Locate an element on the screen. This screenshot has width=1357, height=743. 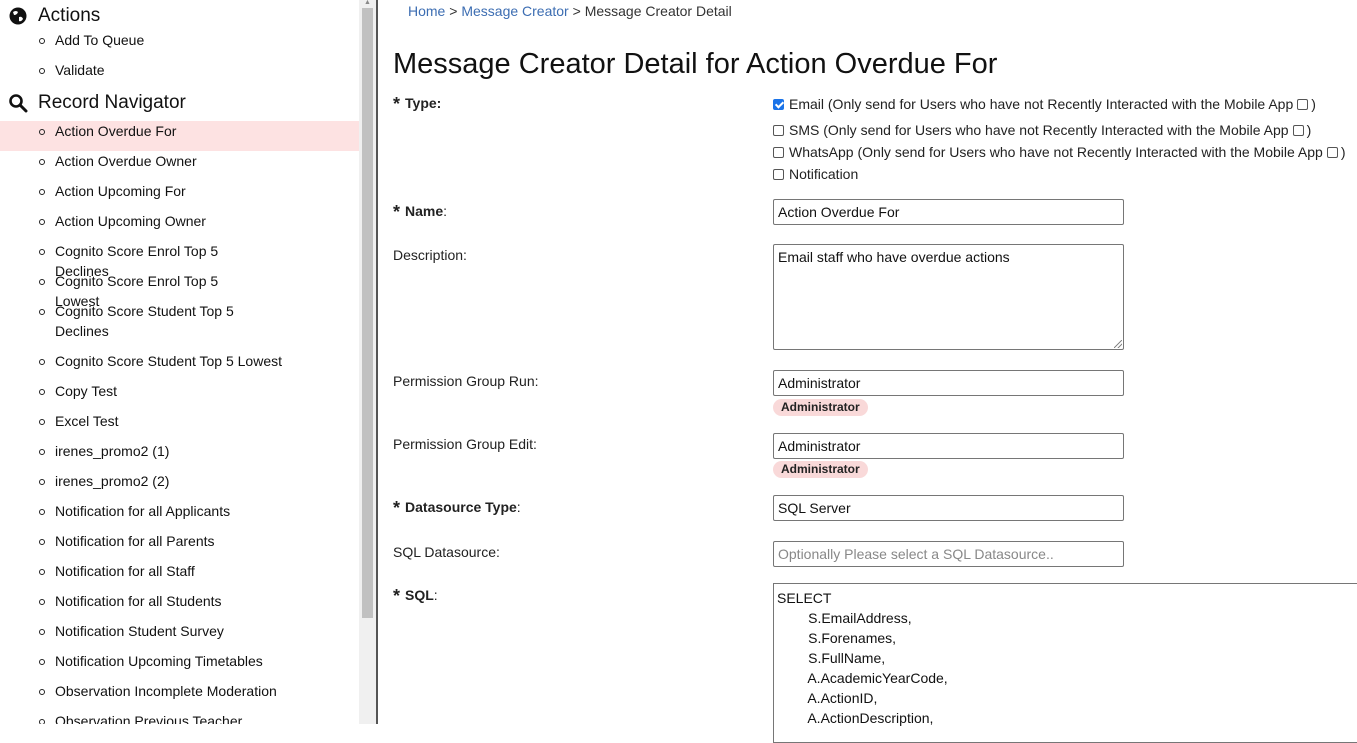
whatsapp-recent-mobile-checkbox is located at coordinates (1332, 152).